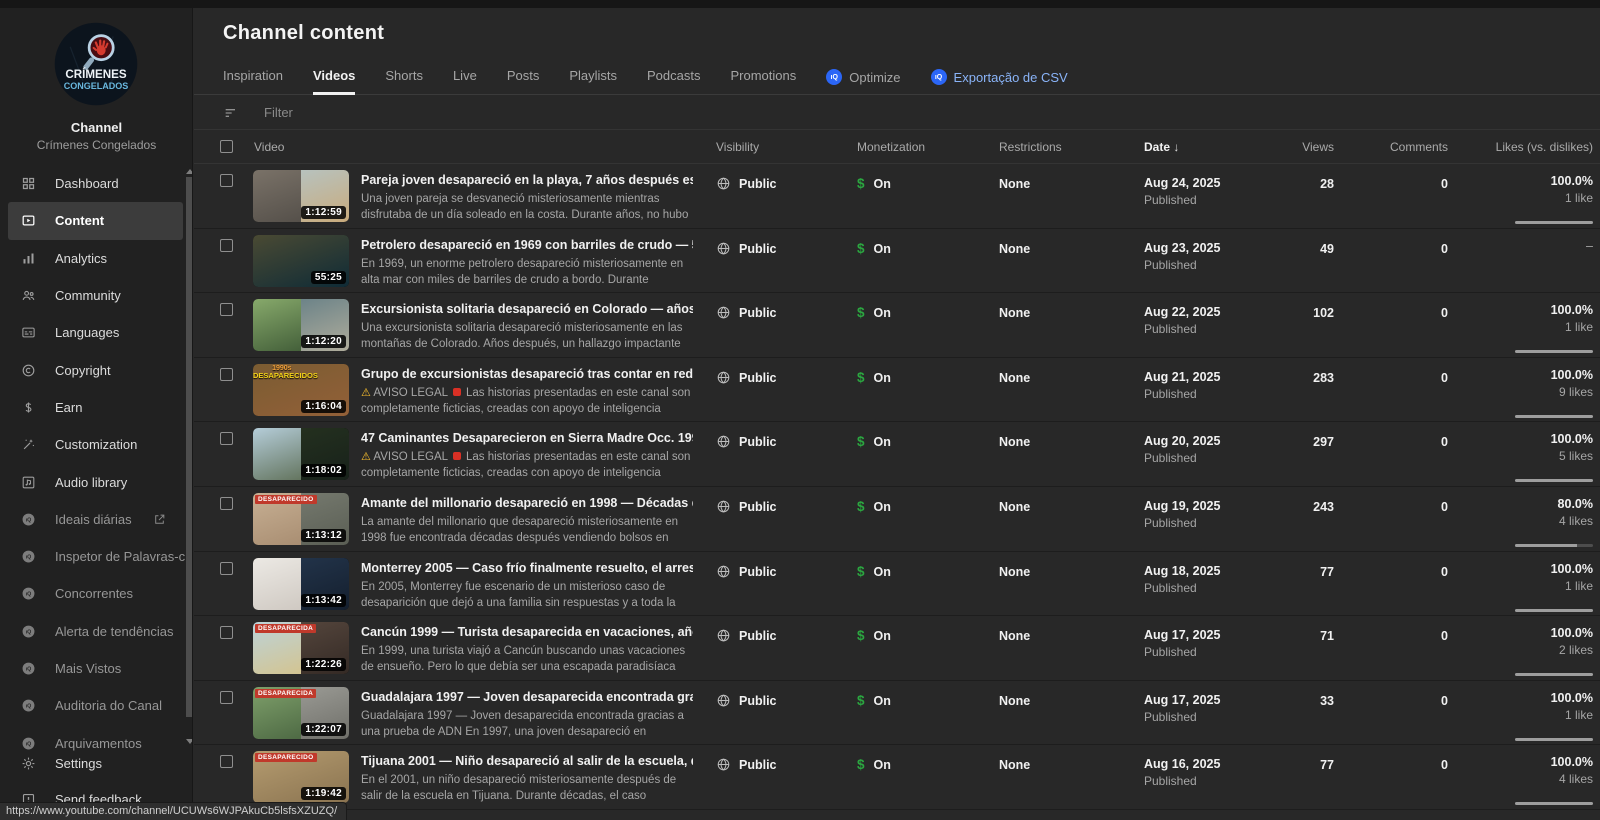  I want to click on likes-cell: 100.0% 9 likes, so click(1513, 393).